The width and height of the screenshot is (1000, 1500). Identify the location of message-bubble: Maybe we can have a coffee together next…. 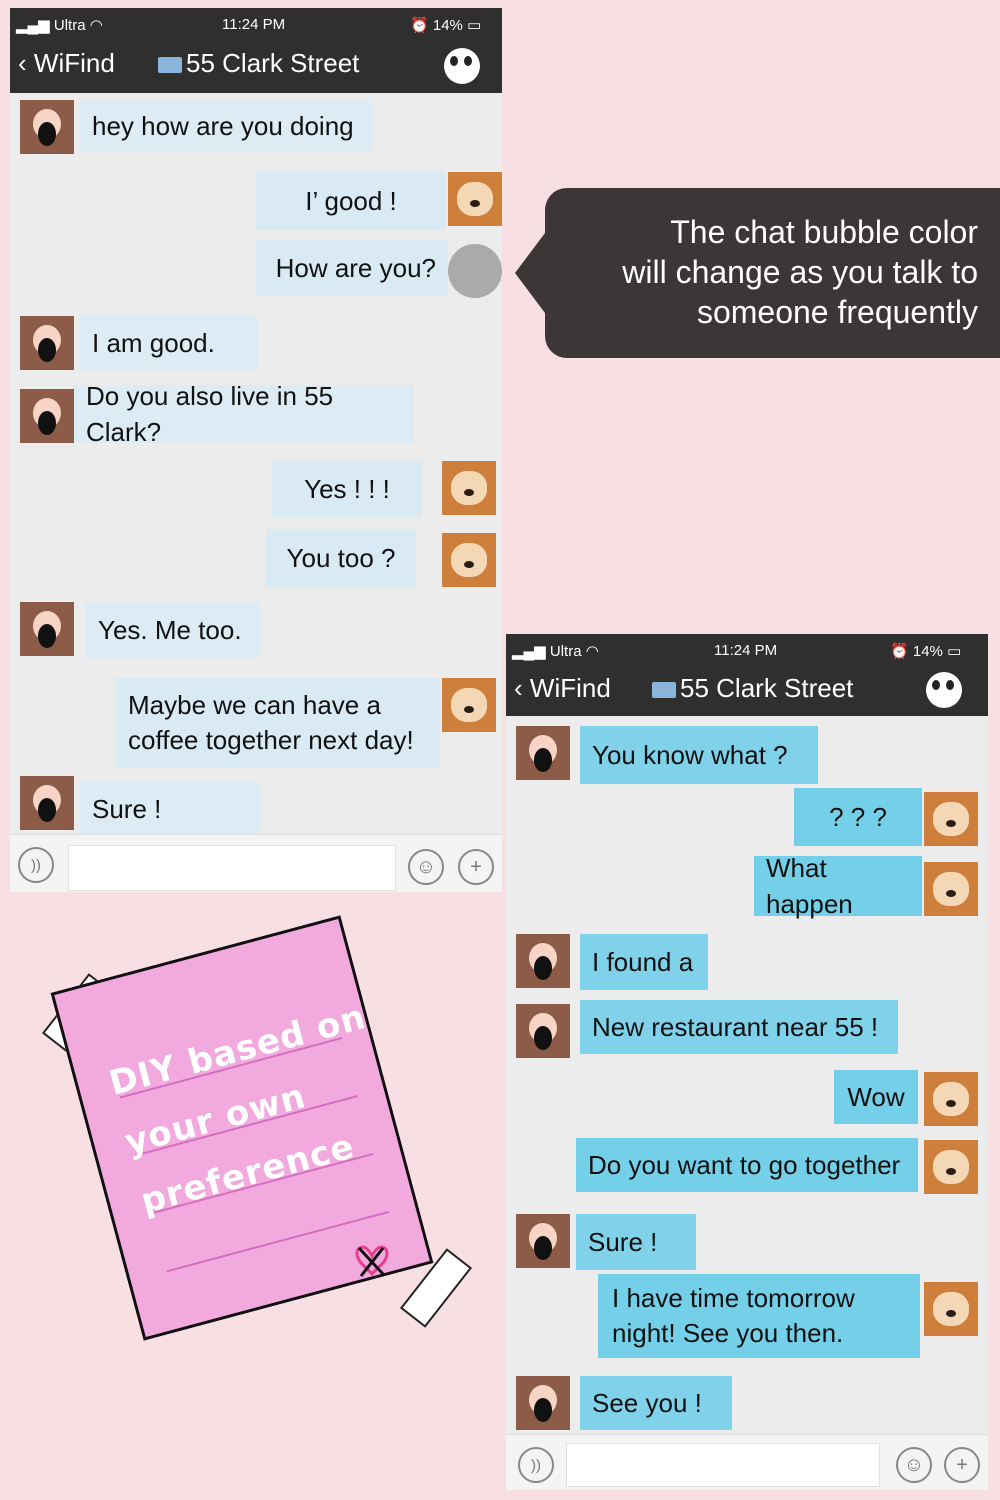
(278, 723).